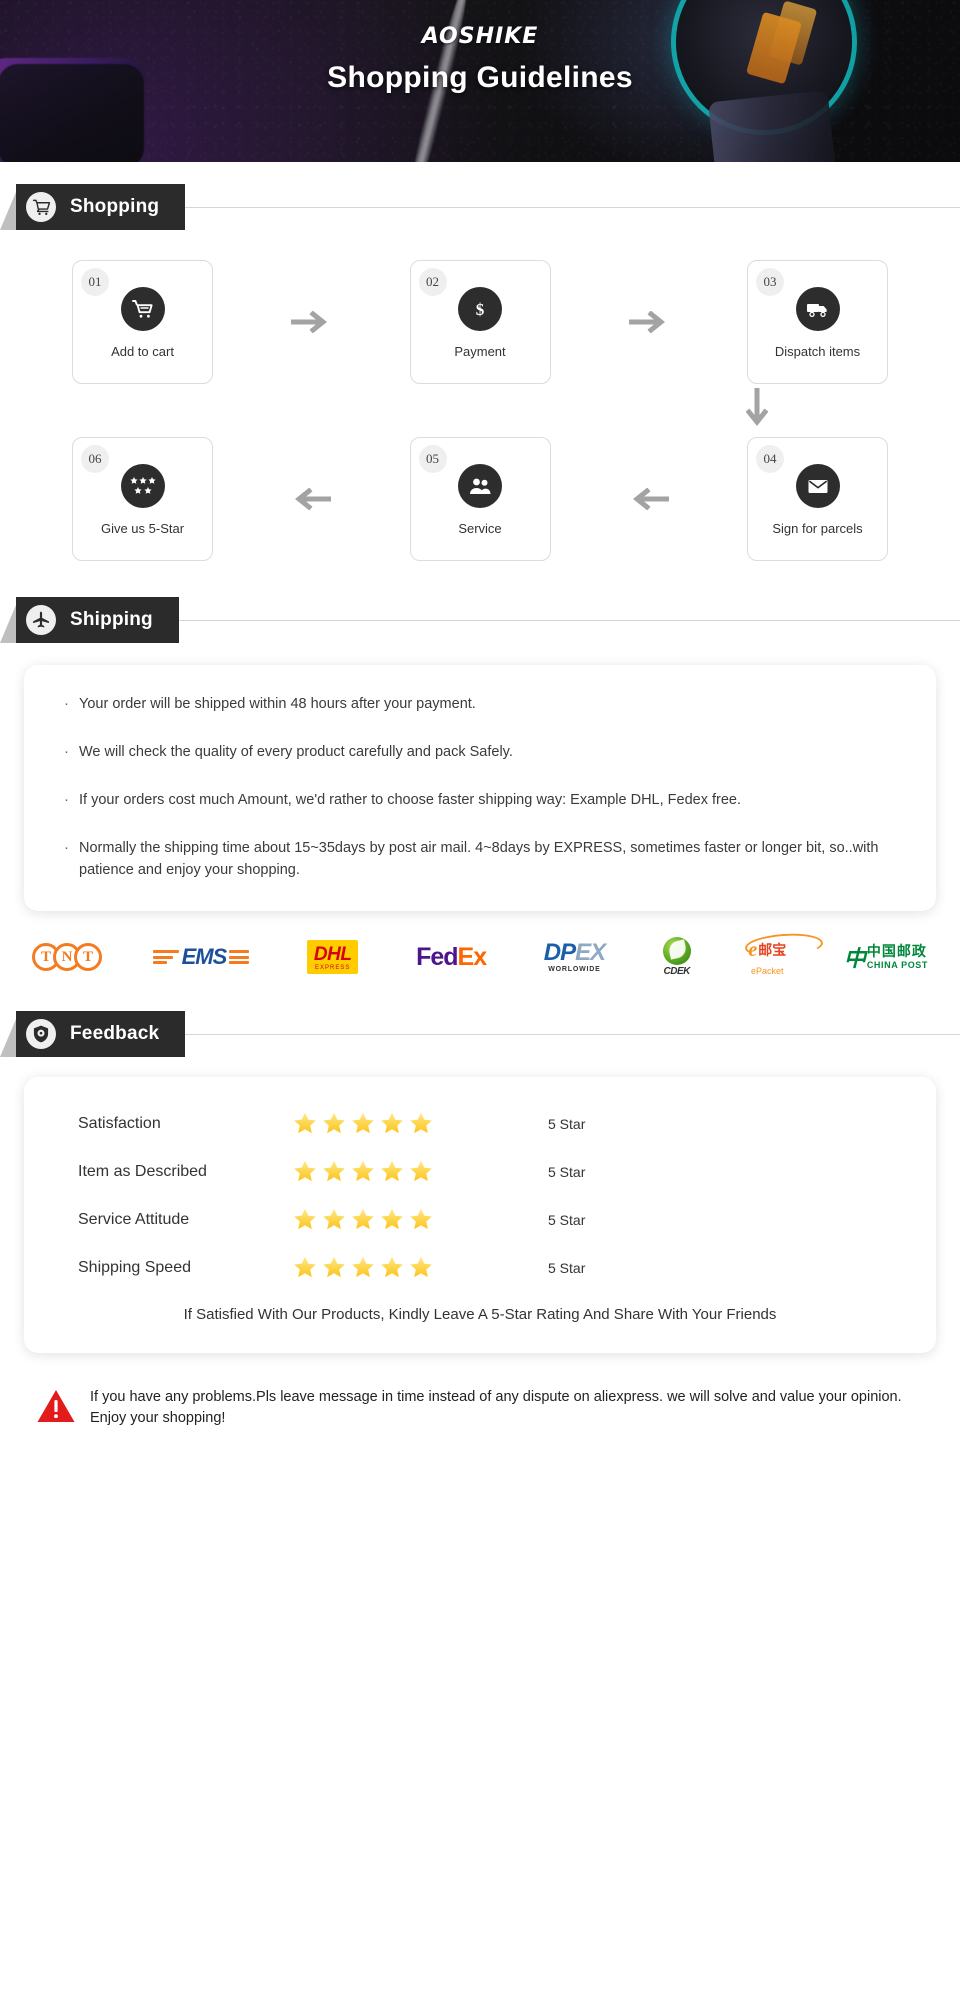  Describe the element at coordinates (41, 1034) in the screenshot. I see `shield-icon` at that location.